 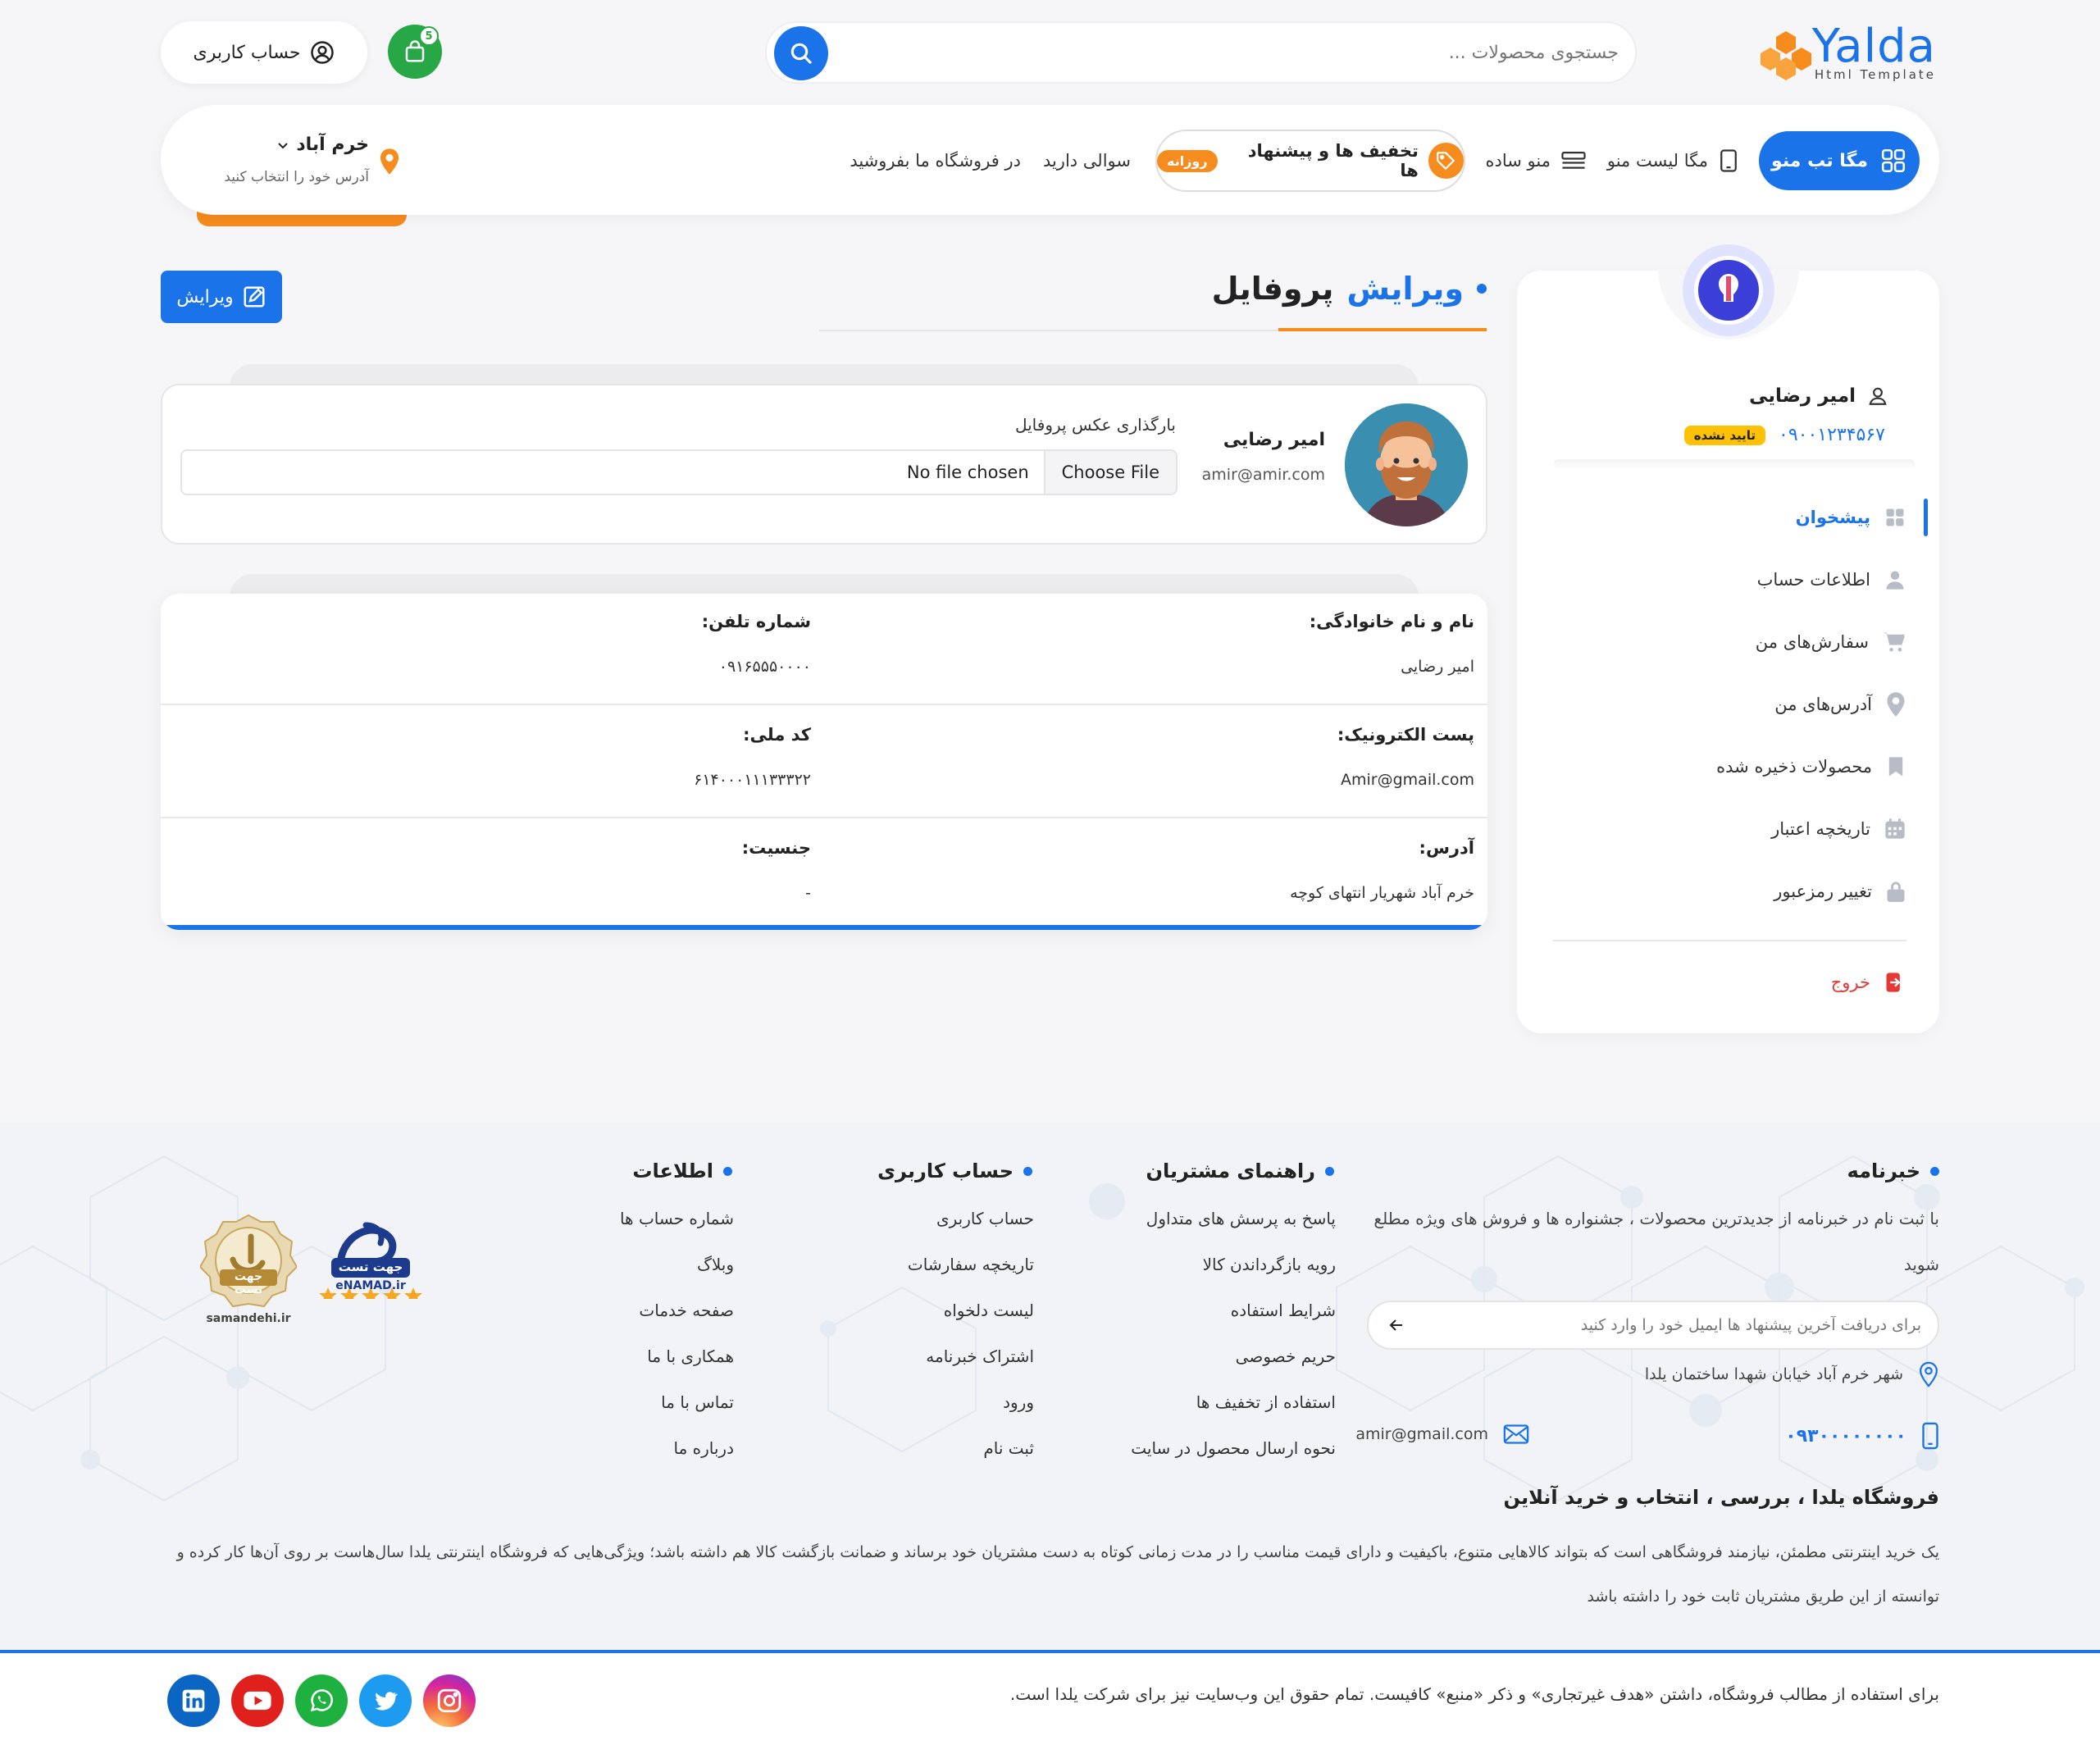 I want to click on user-silhouette-icon, so click(x=1895, y=581).